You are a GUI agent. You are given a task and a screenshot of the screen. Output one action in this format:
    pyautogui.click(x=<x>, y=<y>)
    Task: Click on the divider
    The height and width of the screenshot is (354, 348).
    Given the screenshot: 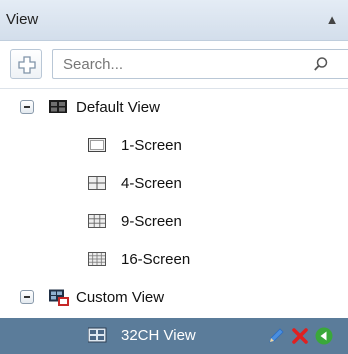 What is the action you would take?
    pyautogui.click(x=174, y=88)
    